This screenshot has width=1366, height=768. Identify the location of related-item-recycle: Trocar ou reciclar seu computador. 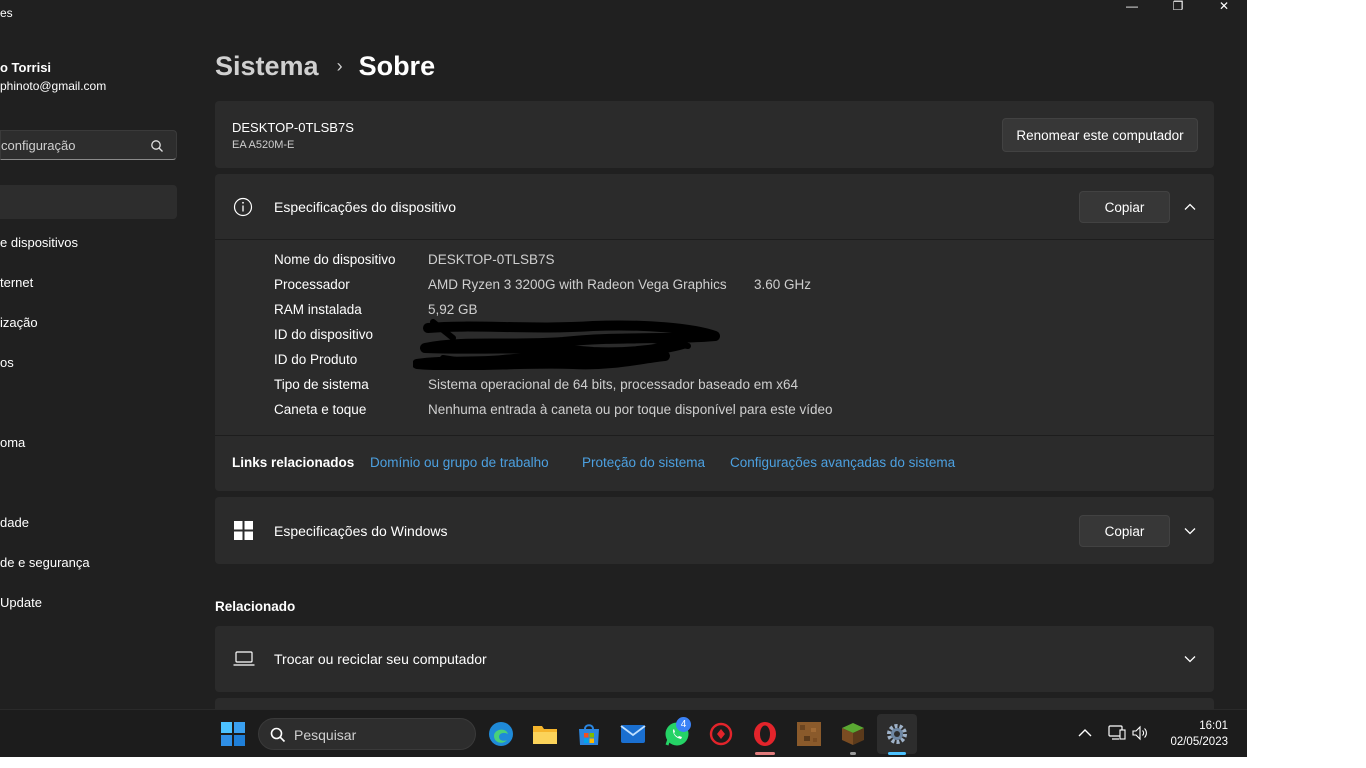
(714, 659).